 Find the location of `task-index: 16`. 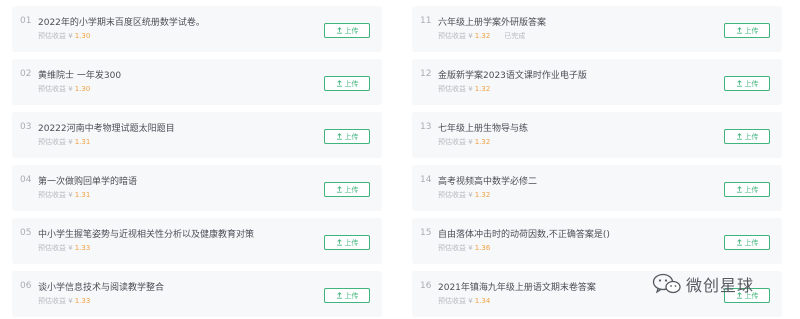

task-index: 16 is located at coordinates (426, 286).